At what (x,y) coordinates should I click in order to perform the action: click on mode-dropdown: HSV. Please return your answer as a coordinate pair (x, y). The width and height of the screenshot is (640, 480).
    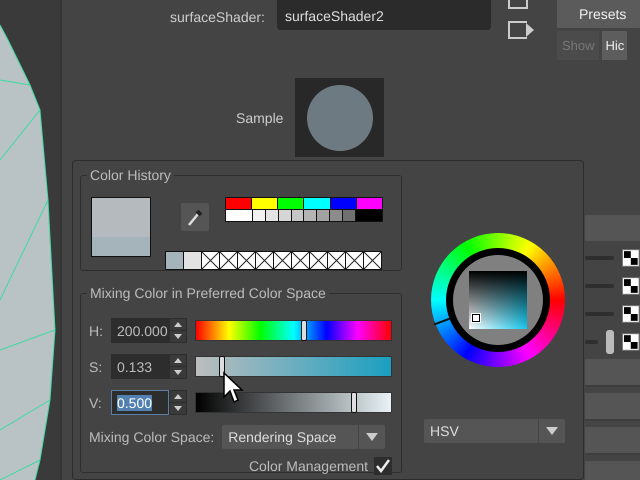
    Looking at the image, I should click on (494, 431).